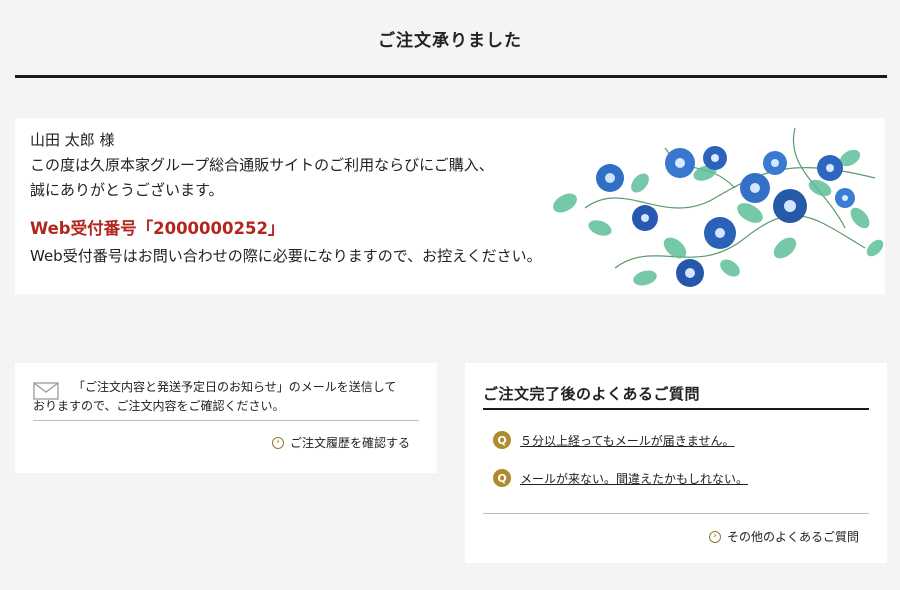 The height and width of the screenshot is (590, 900). Describe the element at coordinates (235, 387) in the screenshot. I see `mail-notice-line-1: 「ご注文内容と発送予定日のお知らせ」のメールを送信して` at that location.